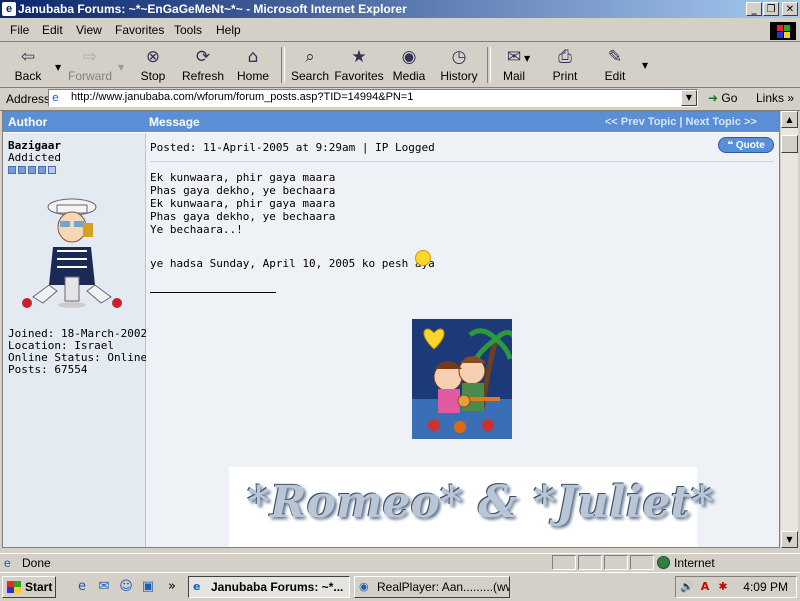 Image resolution: width=800 pixels, height=601 pixels. I want to click on refresh-button: ⟳ Refresh, so click(203, 65).